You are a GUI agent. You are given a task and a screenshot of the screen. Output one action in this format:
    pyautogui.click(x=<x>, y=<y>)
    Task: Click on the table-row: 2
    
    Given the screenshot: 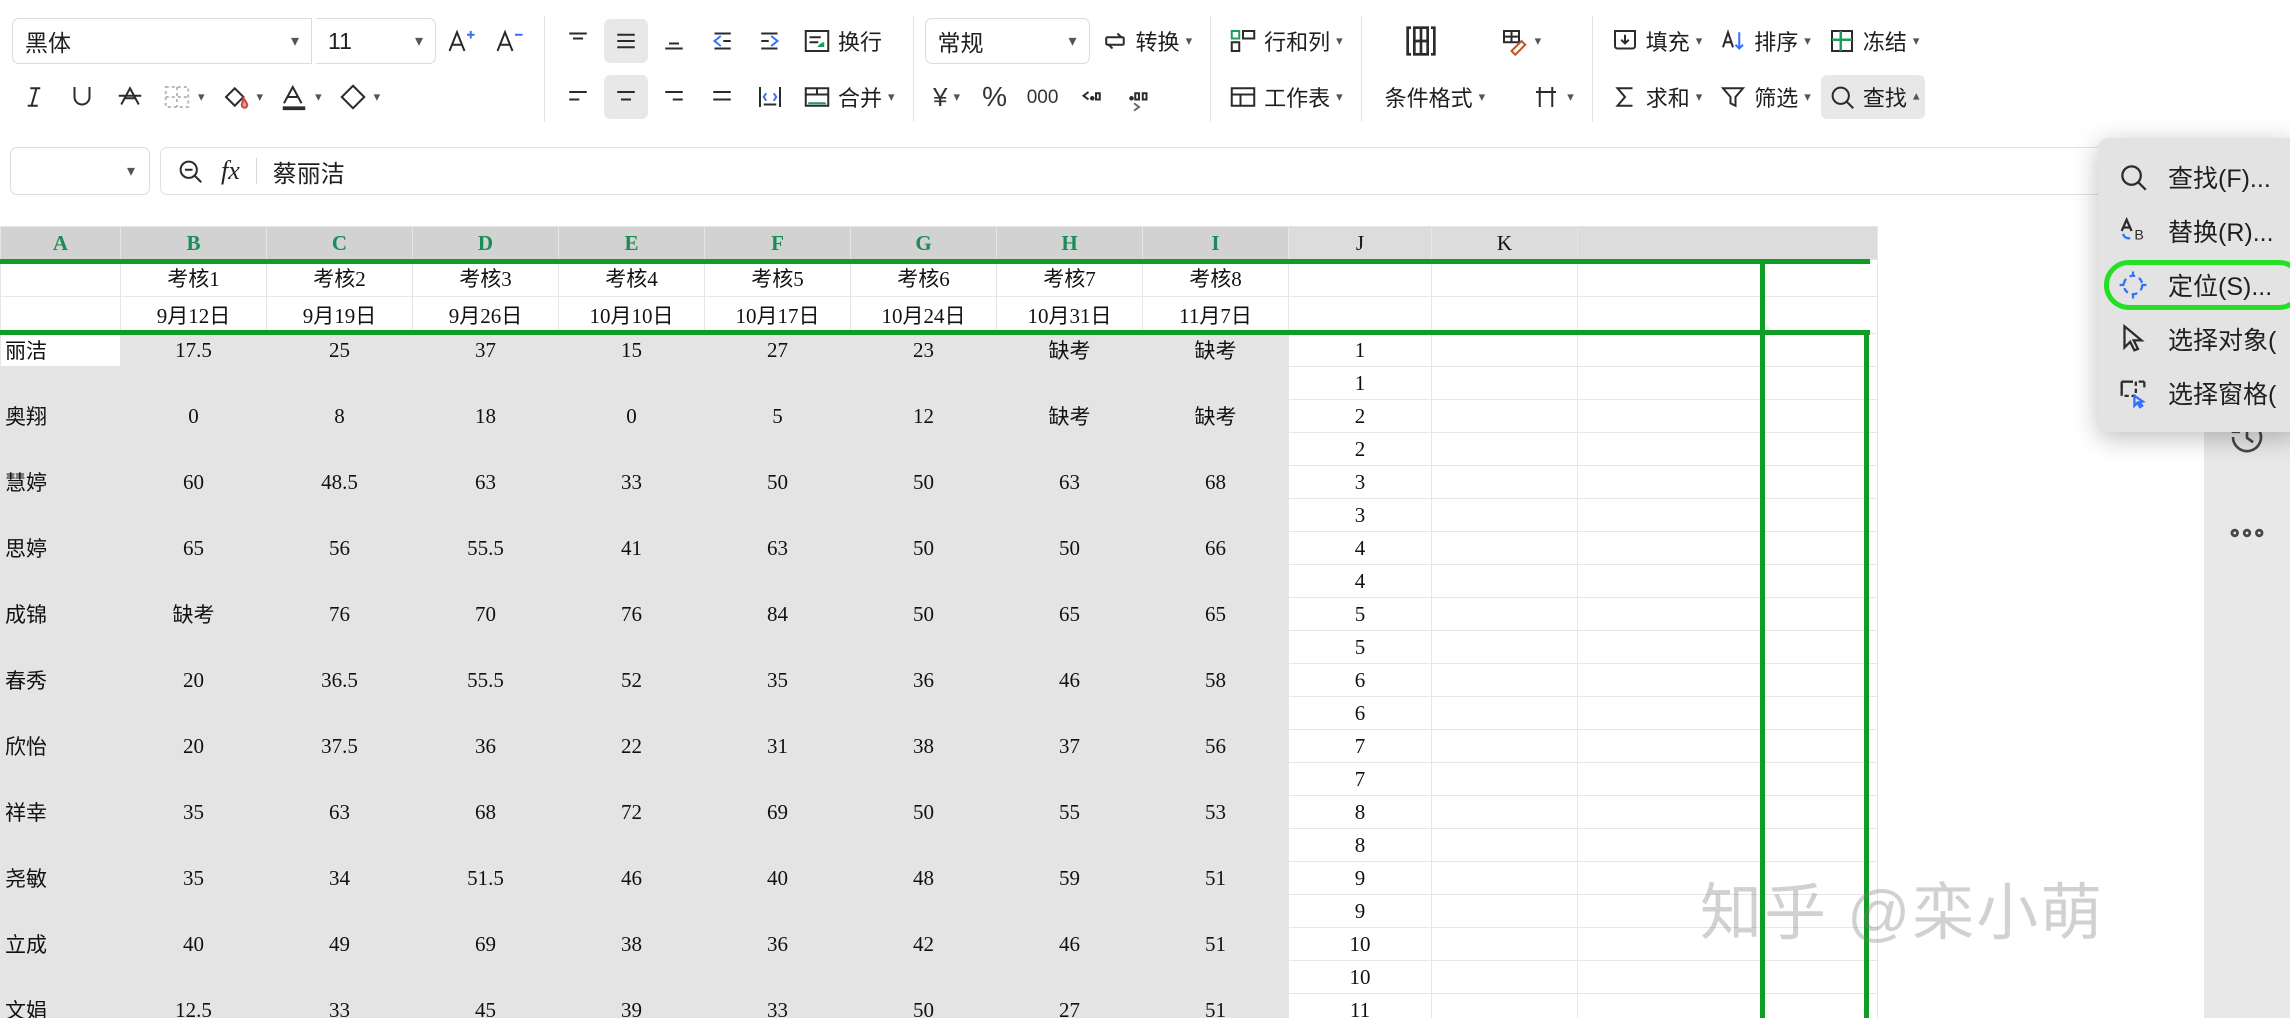 What is the action you would take?
    pyautogui.click(x=939, y=449)
    